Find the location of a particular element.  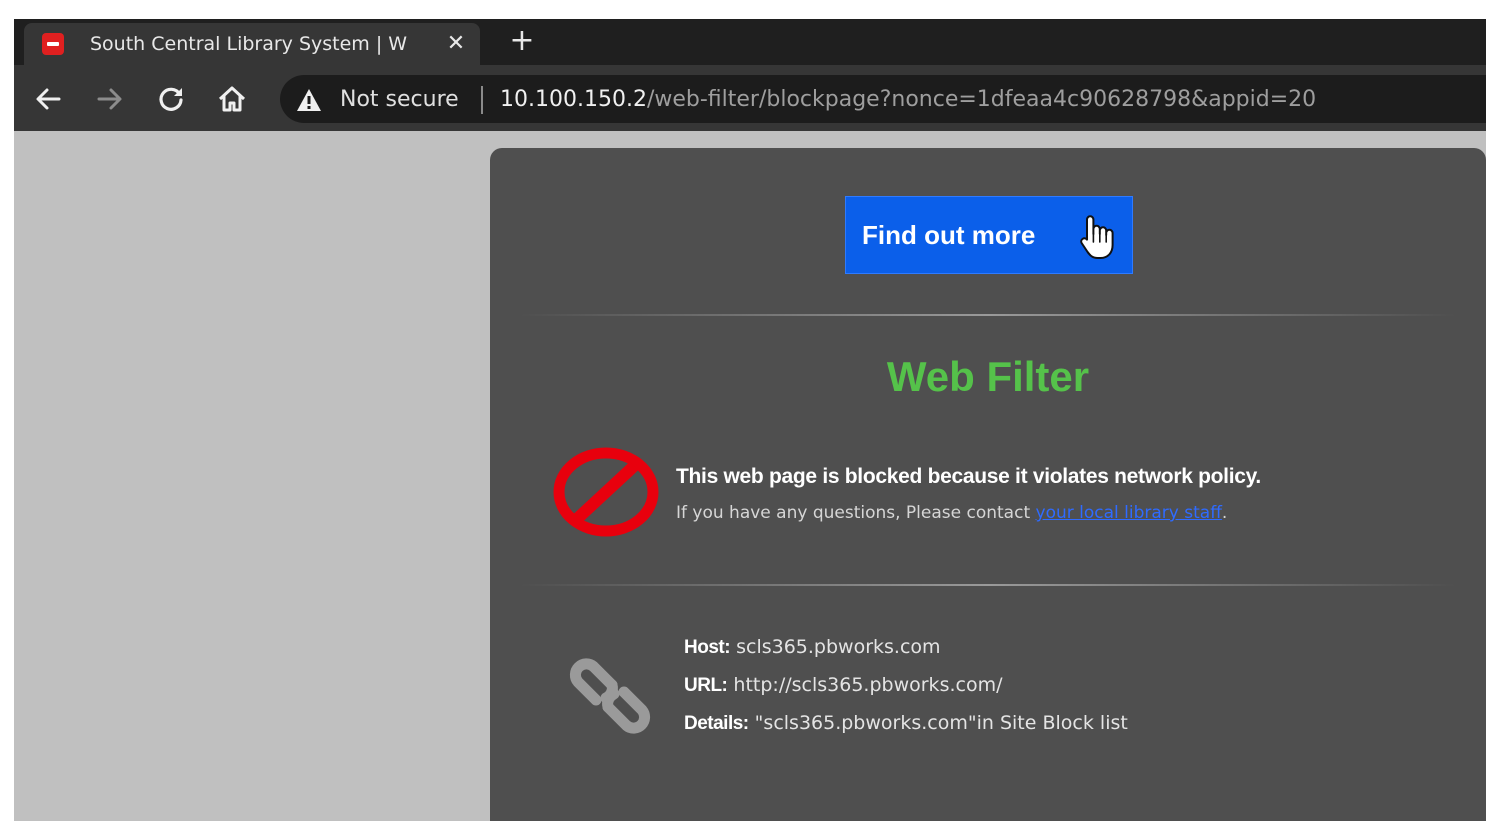

host-label: Host: is located at coordinates (707, 647).